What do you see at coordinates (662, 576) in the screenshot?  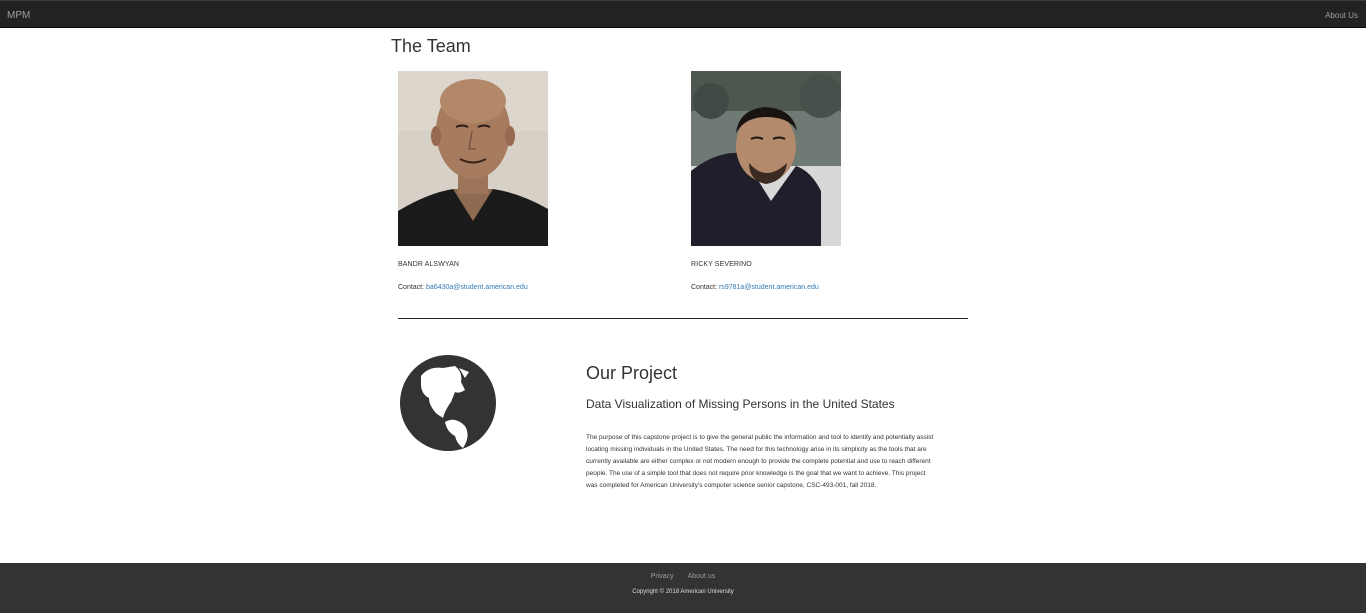 I see `footer-privacy-link: Privacy` at bounding box center [662, 576].